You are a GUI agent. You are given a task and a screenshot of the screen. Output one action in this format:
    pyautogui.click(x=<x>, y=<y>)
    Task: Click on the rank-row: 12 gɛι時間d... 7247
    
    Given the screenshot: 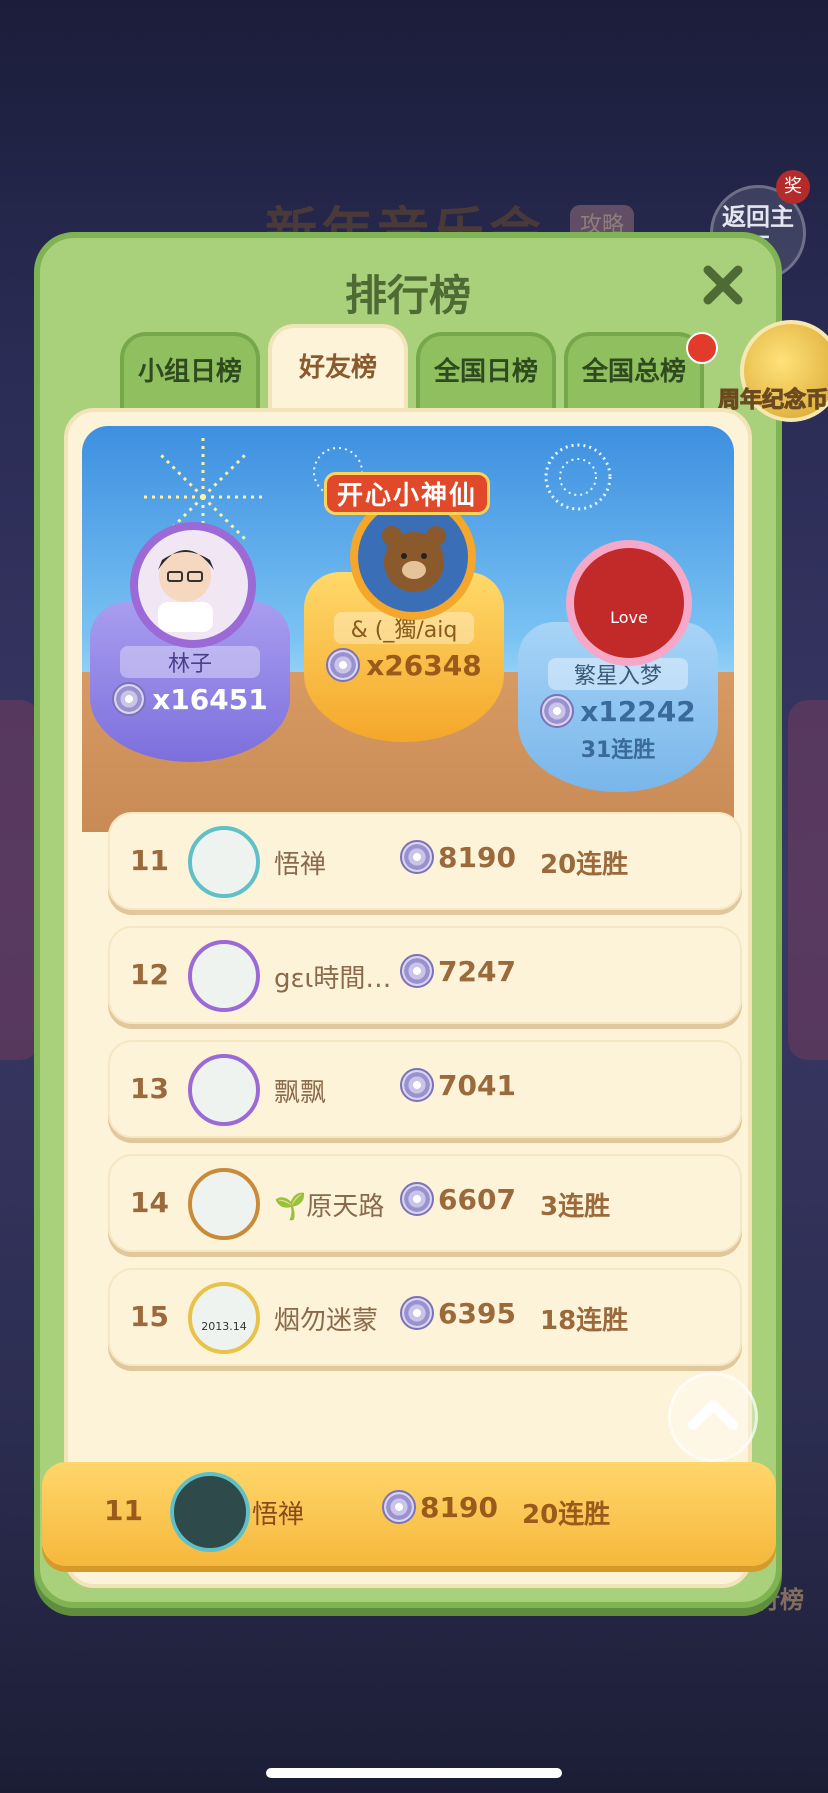 What is the action you would take?
    pyautogui.click(x=425, y=975)
    